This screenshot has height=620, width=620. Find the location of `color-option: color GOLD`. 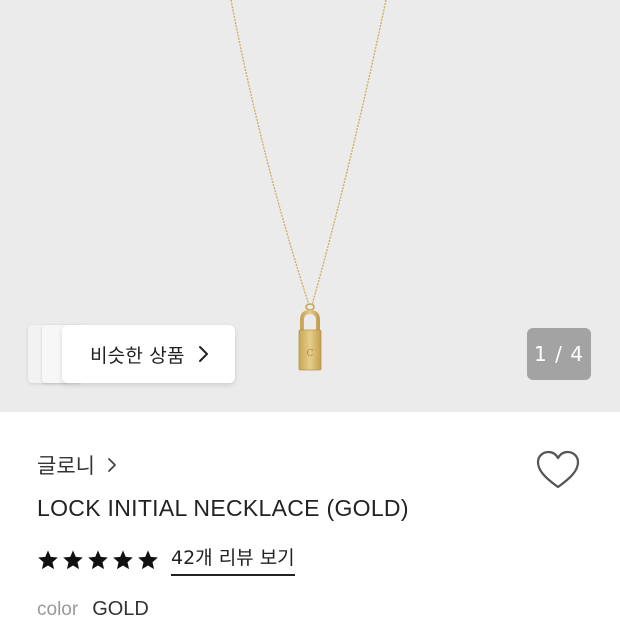

color-option: color GOLD is located at coordinates (93, 609).